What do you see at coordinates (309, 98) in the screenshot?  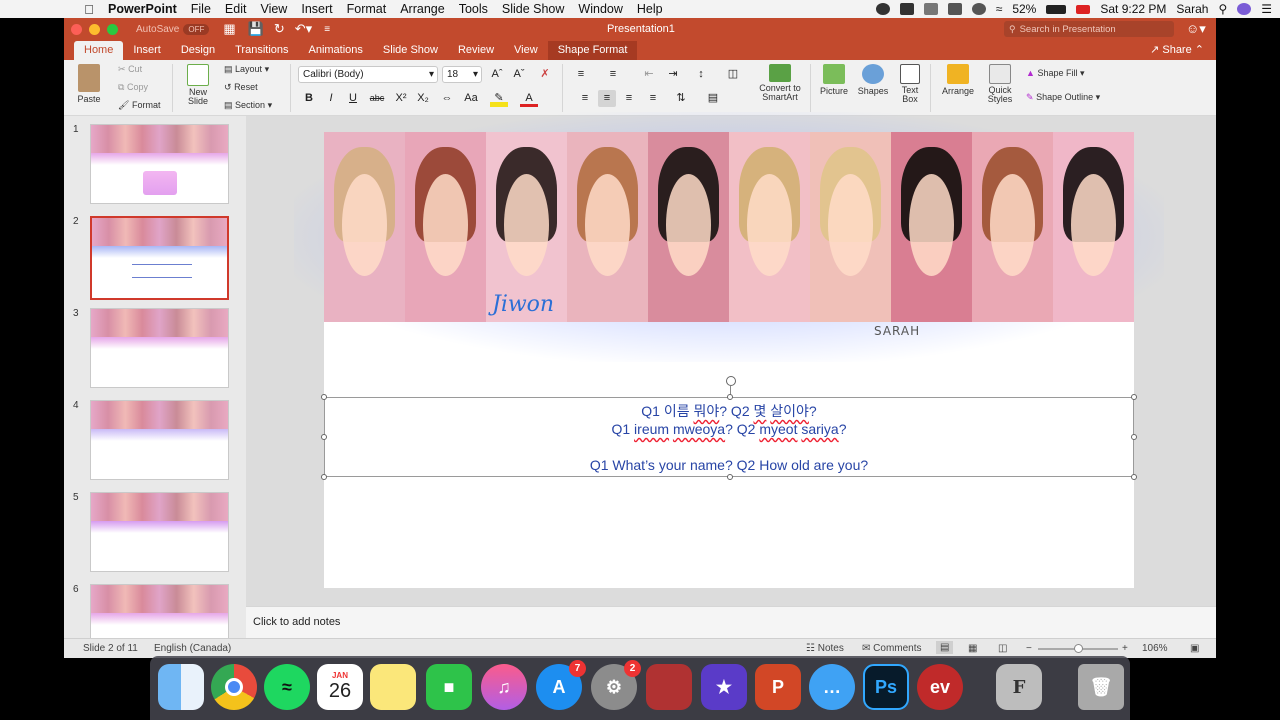 I see `bold-icon: B` at bounding box center [309, 98].